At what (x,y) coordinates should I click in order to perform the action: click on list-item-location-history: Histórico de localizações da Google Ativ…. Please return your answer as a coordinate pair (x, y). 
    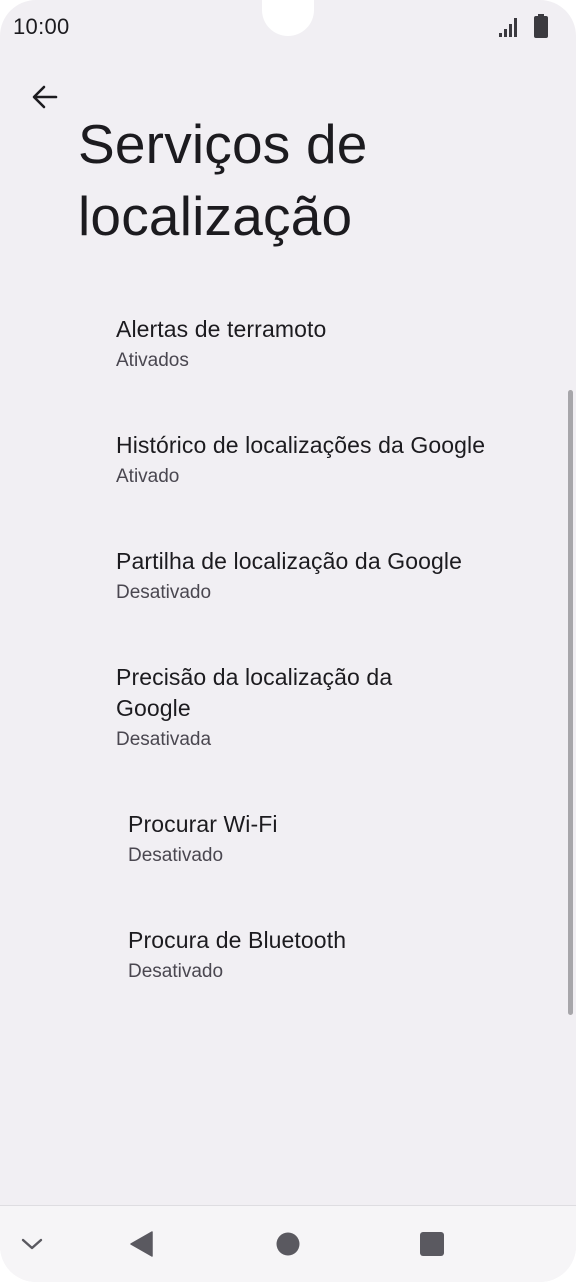
    Looking at the image, I should click on (288, 460).